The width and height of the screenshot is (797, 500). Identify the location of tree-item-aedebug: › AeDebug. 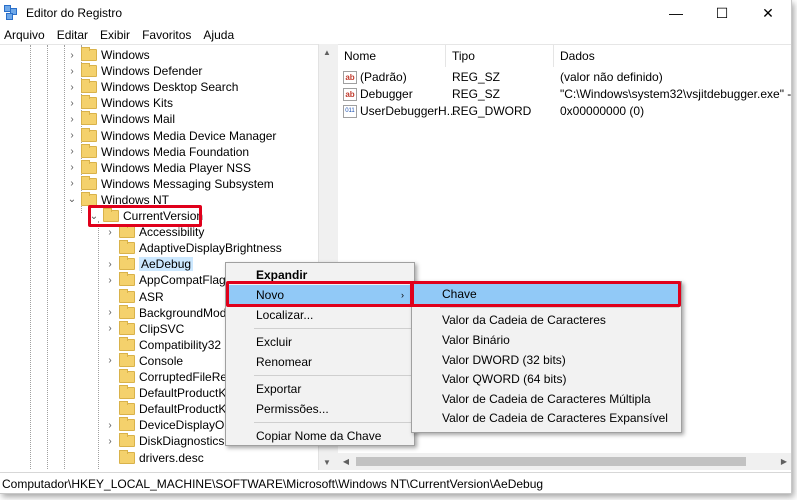
(149, 264).